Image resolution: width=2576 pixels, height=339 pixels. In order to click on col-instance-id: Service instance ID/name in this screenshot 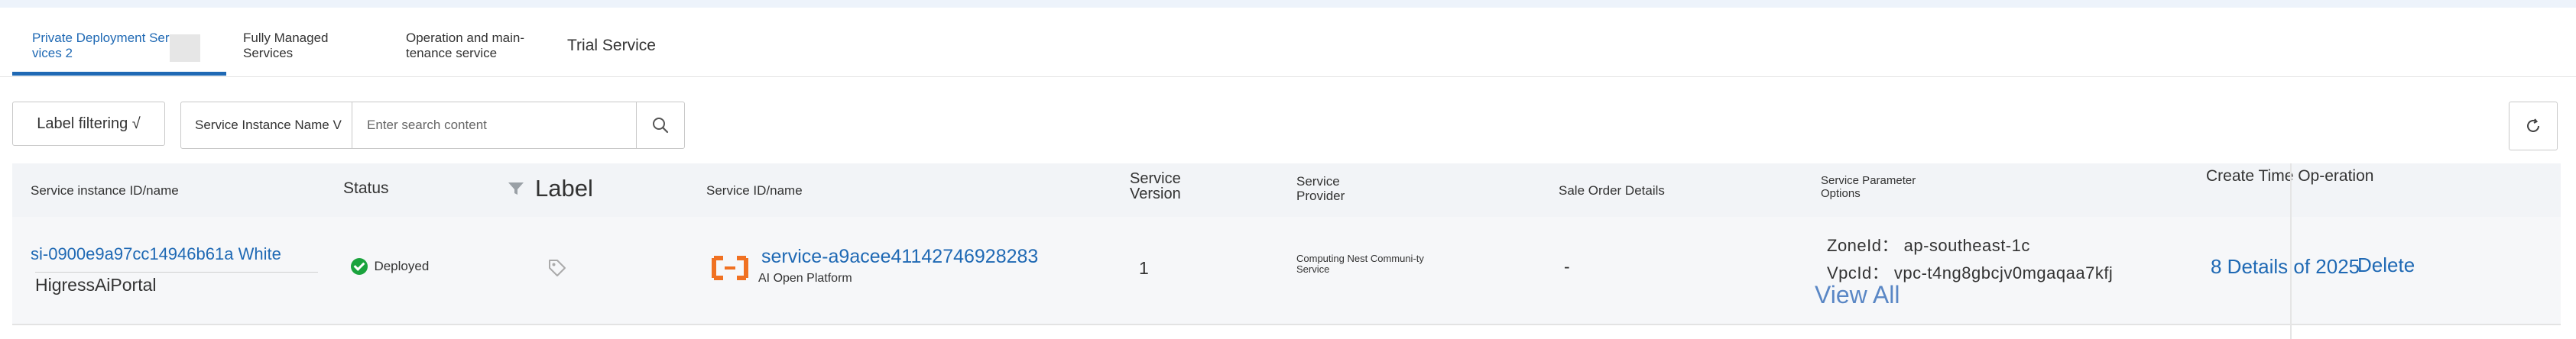, I will do `click(105, 190)`.